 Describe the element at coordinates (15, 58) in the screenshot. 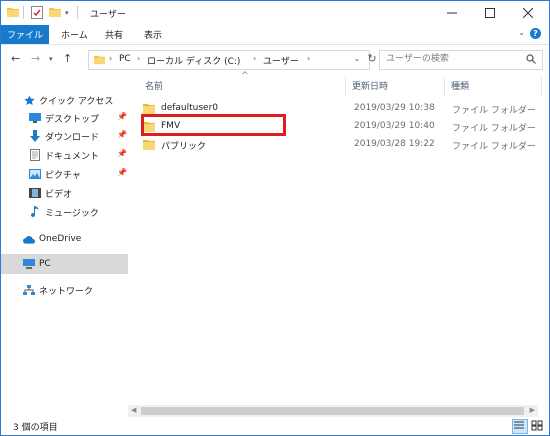

I see `back-arrow-icon: ←` at that location.